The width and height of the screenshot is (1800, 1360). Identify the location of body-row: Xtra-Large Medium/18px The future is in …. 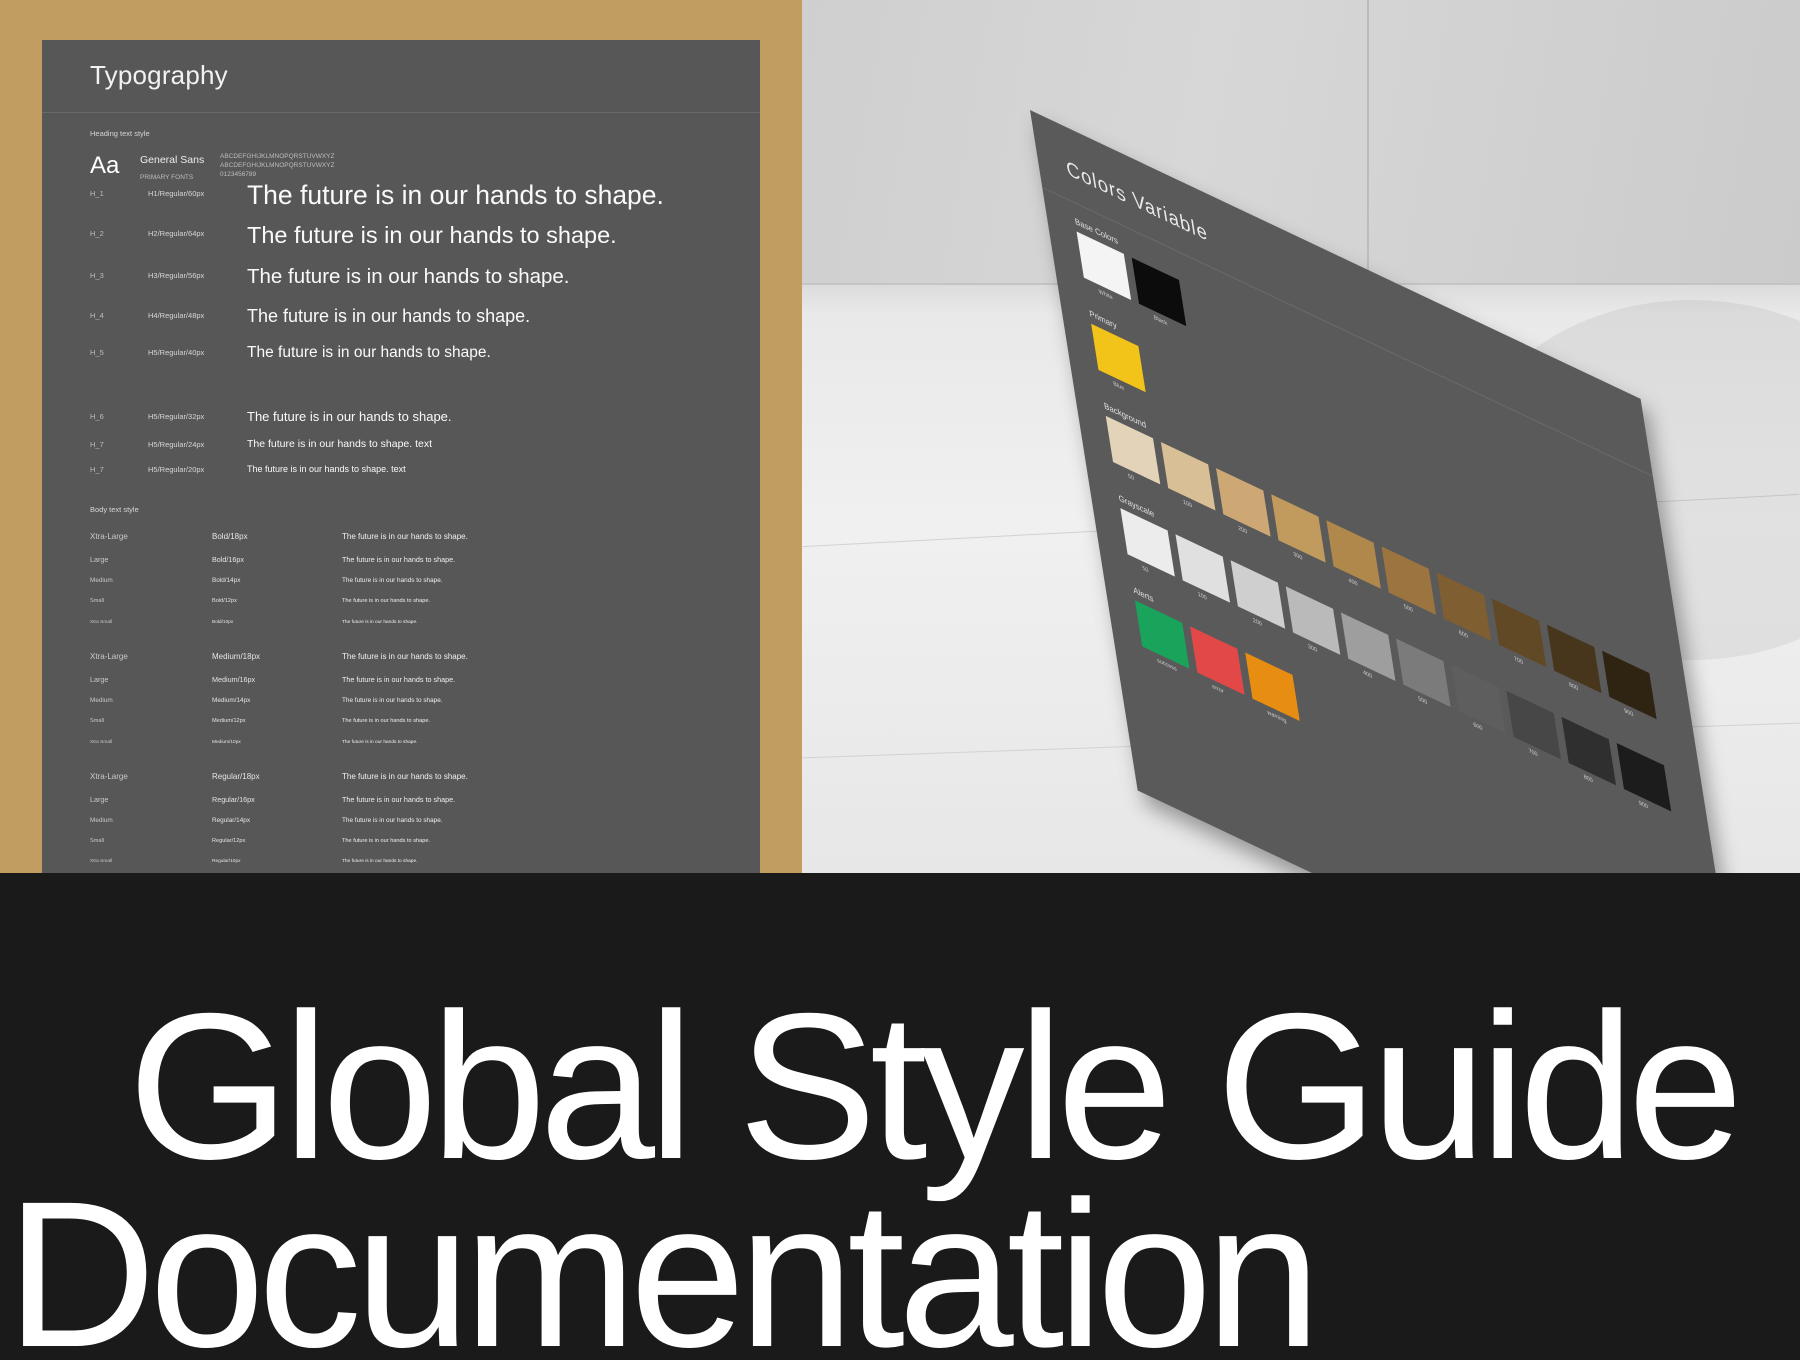
(401, 658).